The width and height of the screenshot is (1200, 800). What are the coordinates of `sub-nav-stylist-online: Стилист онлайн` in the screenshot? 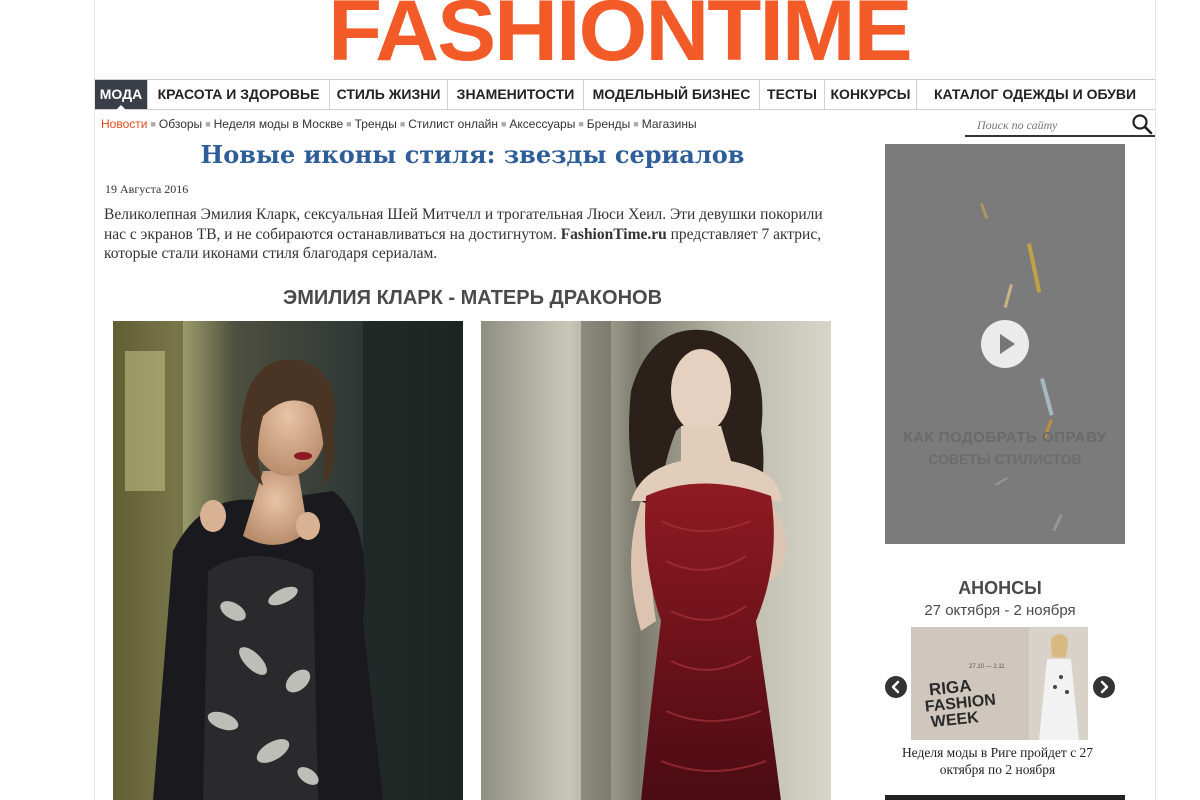 It's located at (453, 124).